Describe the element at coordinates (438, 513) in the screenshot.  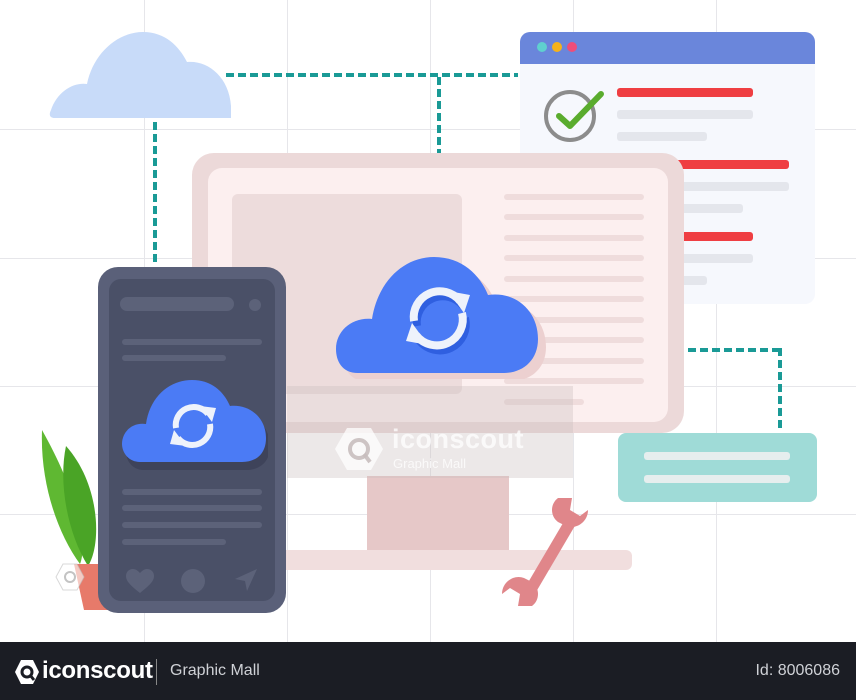
I see `monitor-neck` at that location.